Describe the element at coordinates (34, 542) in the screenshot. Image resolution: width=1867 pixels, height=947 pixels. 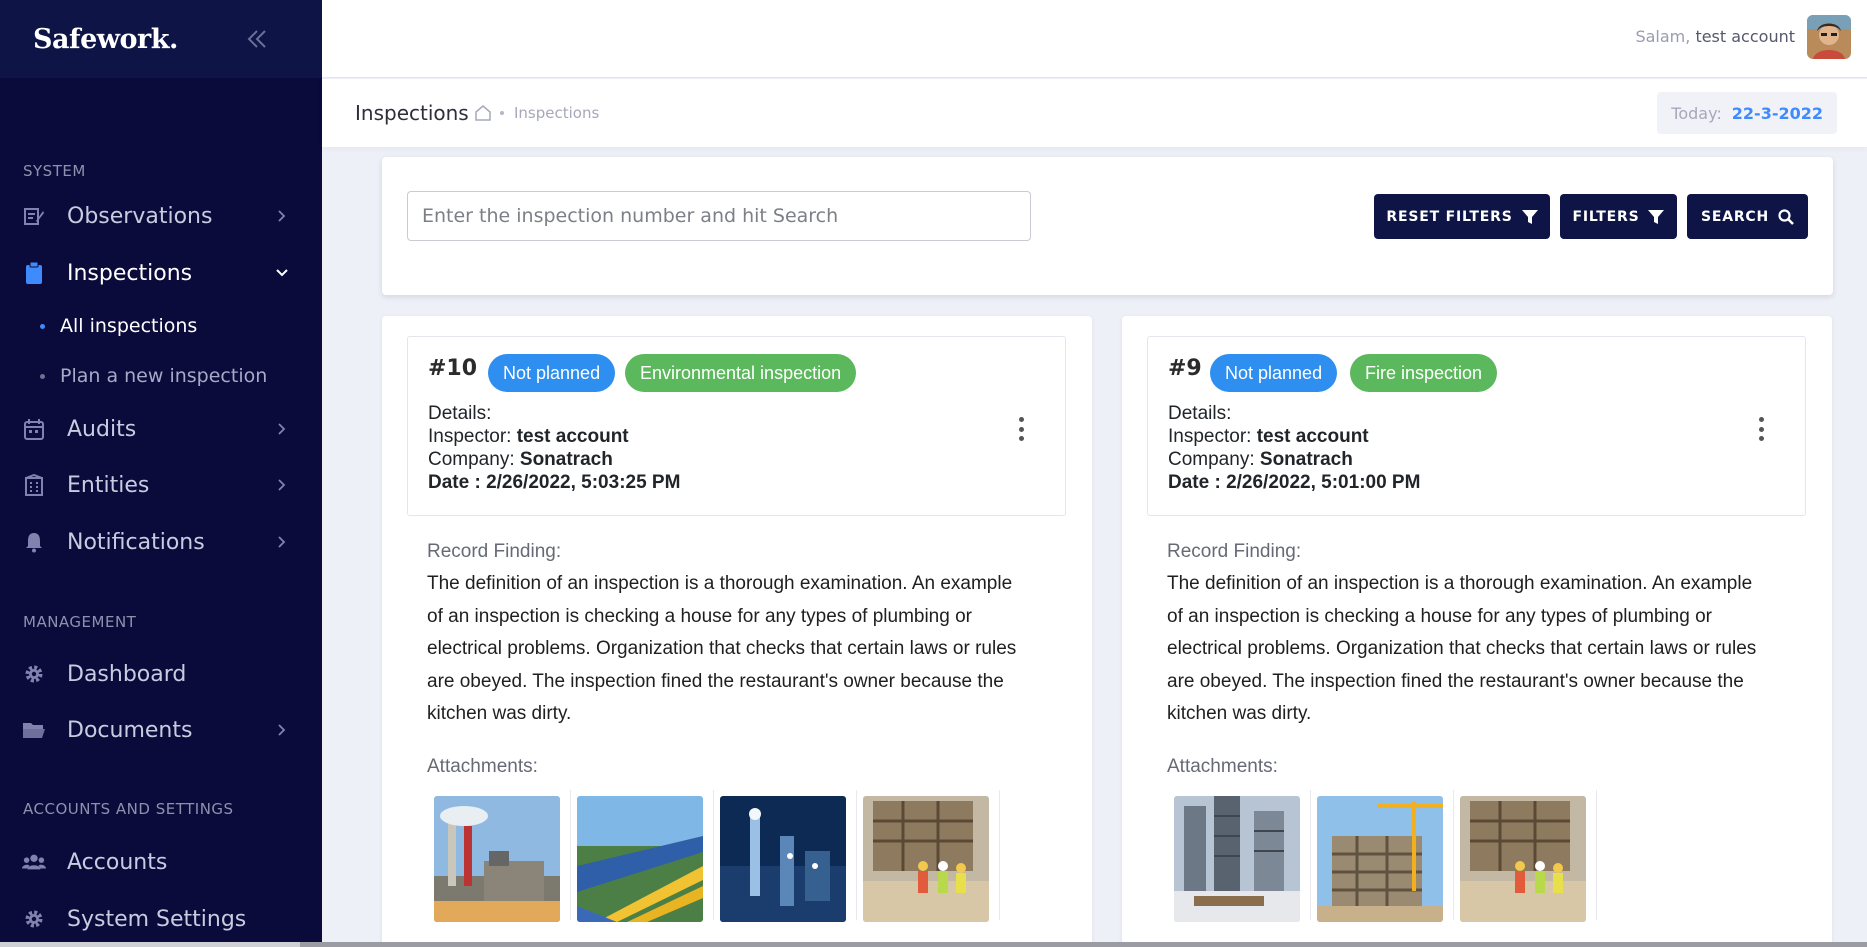
I see `bell-icon` at that location.